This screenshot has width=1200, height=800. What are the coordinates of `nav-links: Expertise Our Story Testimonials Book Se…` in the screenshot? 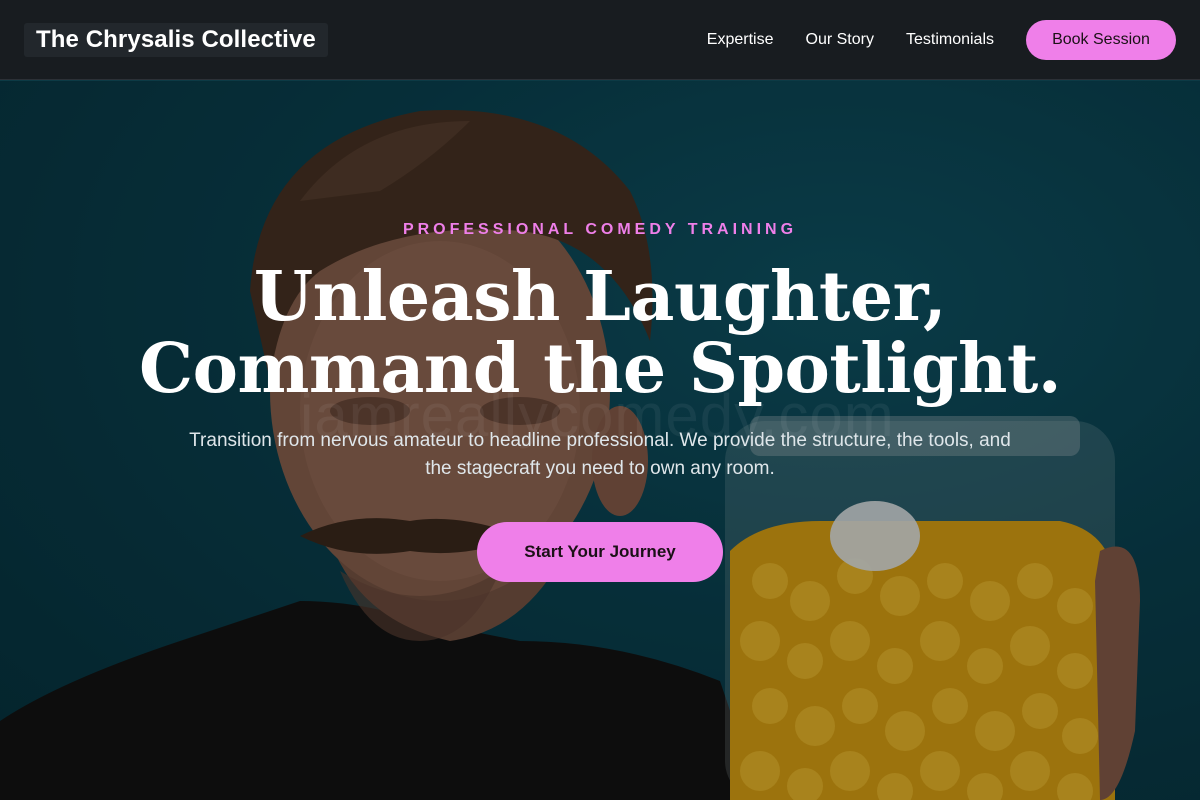 It's located at (941, 39).